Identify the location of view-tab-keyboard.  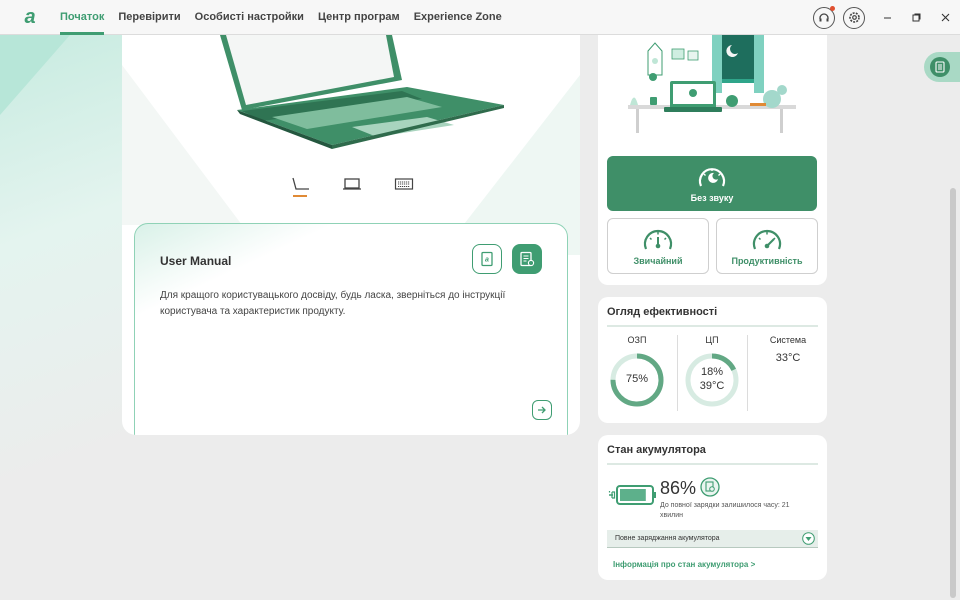
(404, 190).